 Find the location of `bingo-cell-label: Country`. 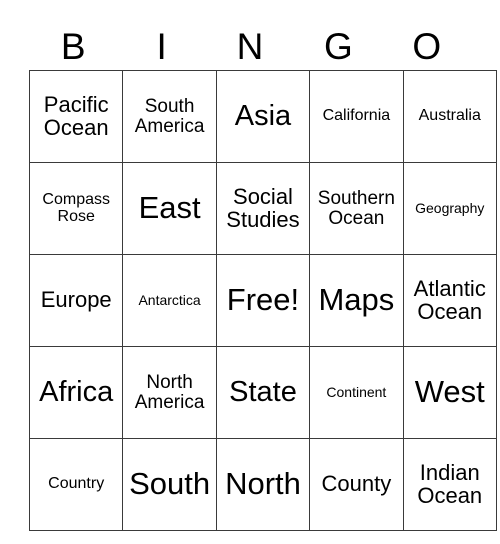

bingo-cell-label: Country is located at coordinates (76, 484).